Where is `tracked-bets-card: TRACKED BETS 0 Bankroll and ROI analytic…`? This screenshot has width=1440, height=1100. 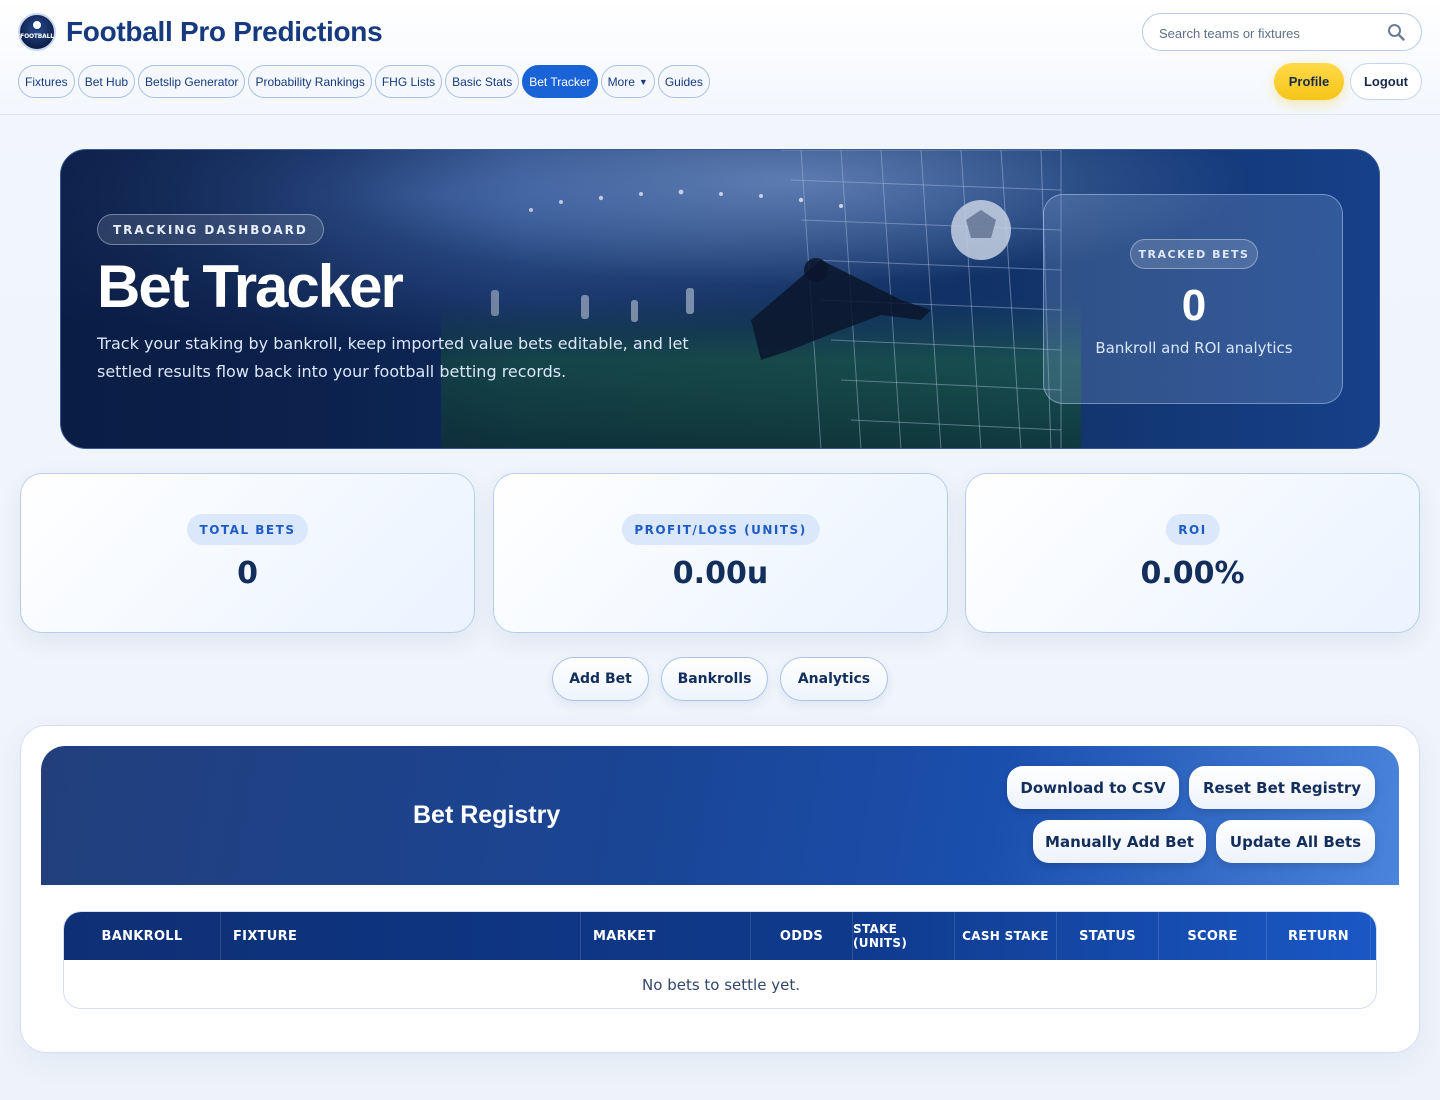
tracked-bets-card: TRACKED BETS 0 Bankroll and ROI analytic… is located at coordinates (1193, 299).